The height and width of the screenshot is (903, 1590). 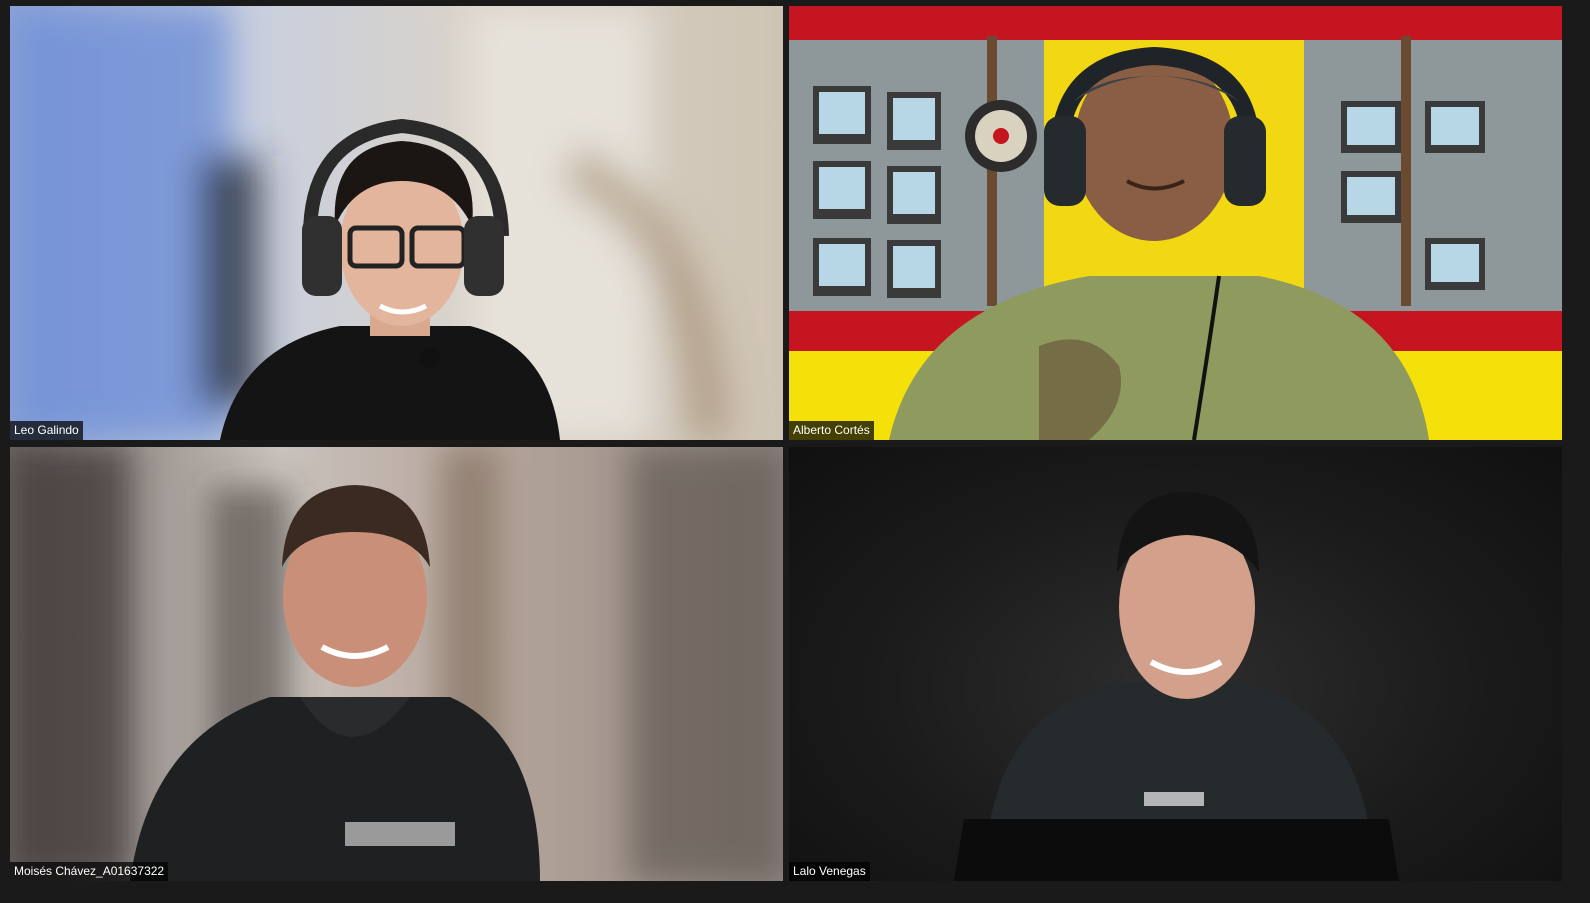 I want to click on participant-video-image, so click(x=1176, y=686).